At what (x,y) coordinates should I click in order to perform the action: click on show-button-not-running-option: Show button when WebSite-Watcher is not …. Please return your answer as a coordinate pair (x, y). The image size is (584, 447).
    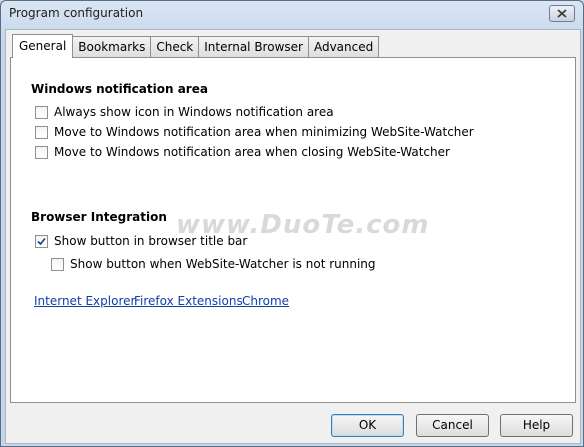
    Looking at the image, I should click on (213, 264).